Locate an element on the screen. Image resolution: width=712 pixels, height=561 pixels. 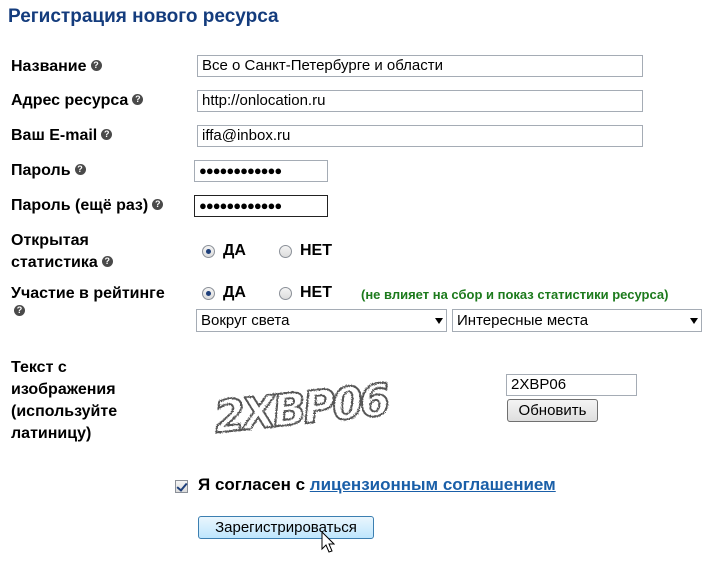
password-label: Пароль? is located at coordinates (48, 171).